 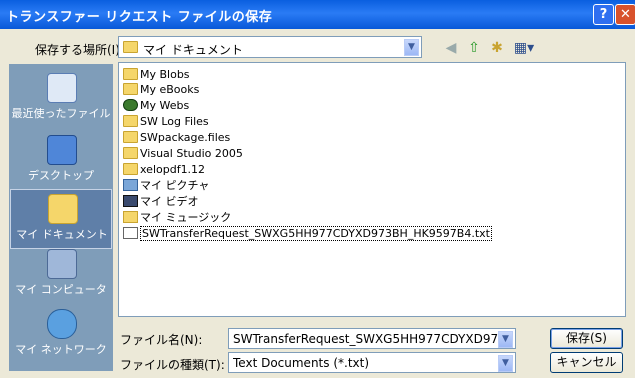 I want to click on list-item: My eBooks, so click(x=161, y=89).